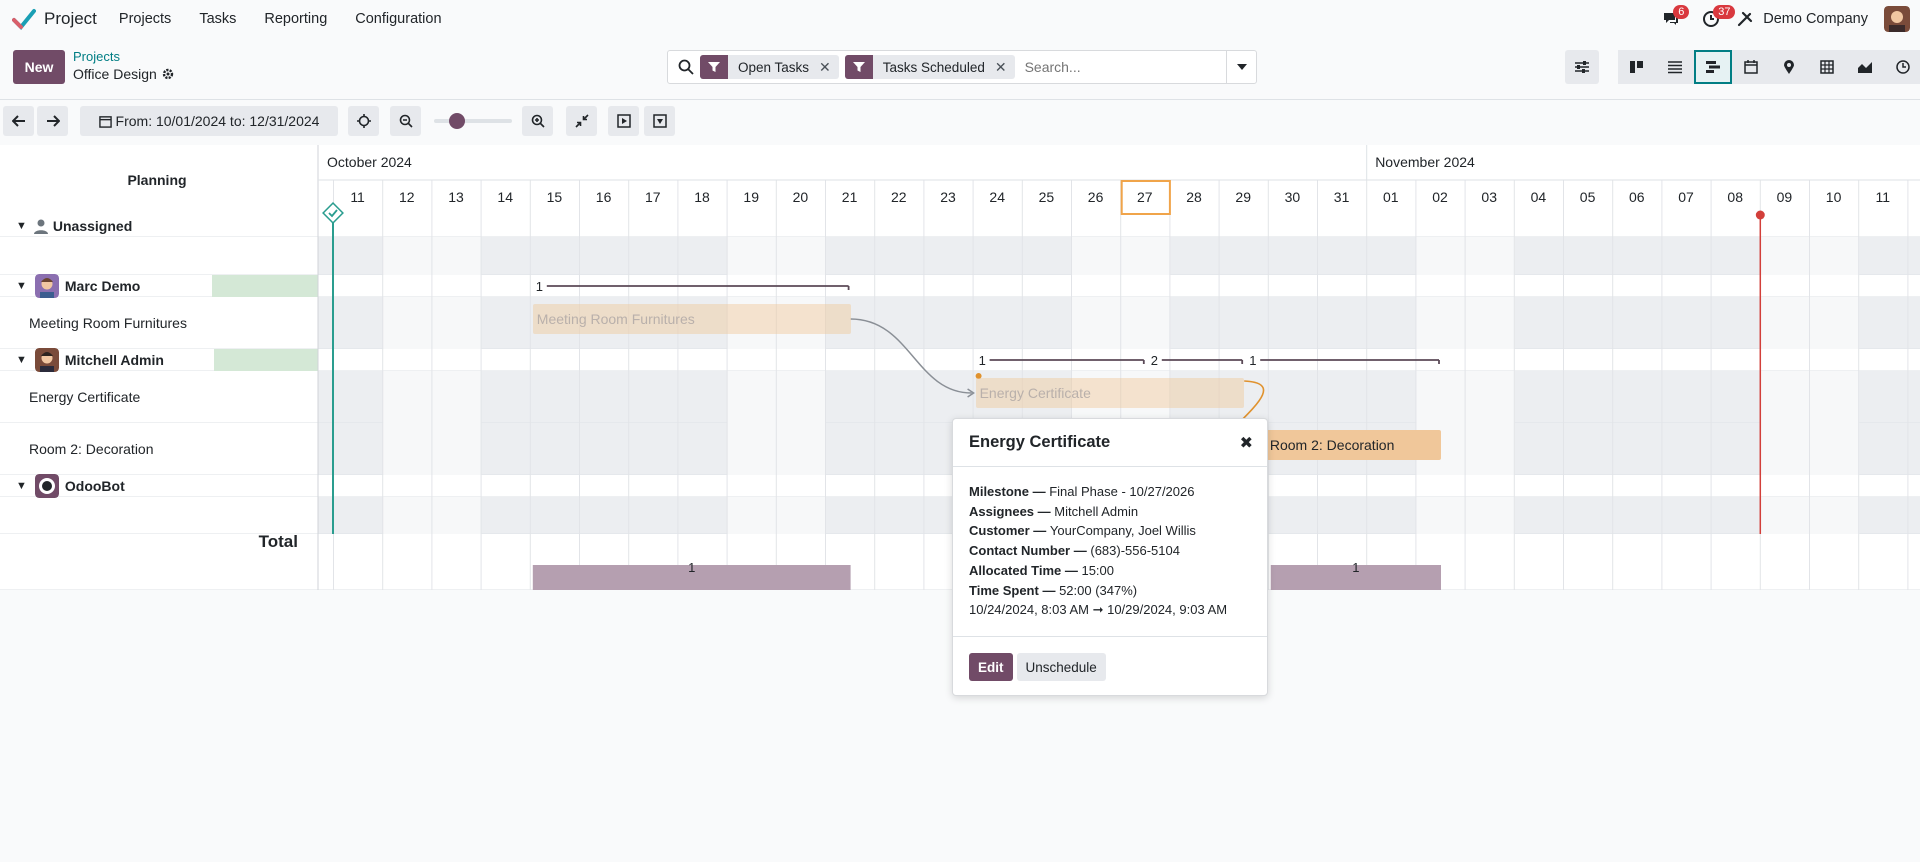 The width and height of the screenshot is (1920, 862). What do you see at coordinates (1751, 67) in the screenshot?
I see `view-calendar` at bounding box center [1751, 67].